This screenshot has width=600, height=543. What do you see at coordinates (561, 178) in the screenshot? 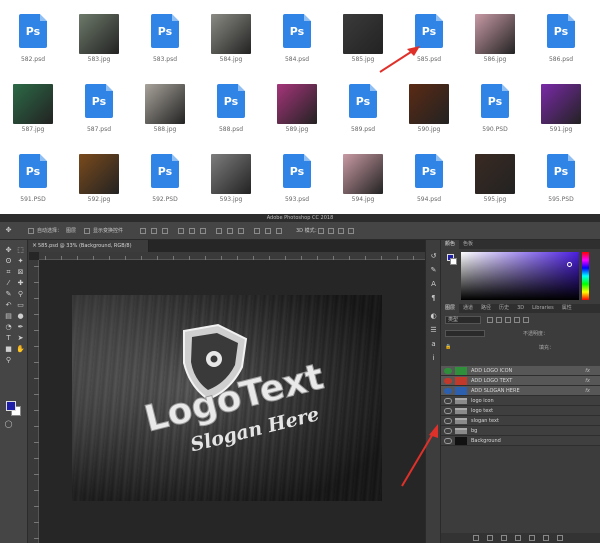
I see `file-tile: Ps 595.PSD` at bounding box center [561, 178].